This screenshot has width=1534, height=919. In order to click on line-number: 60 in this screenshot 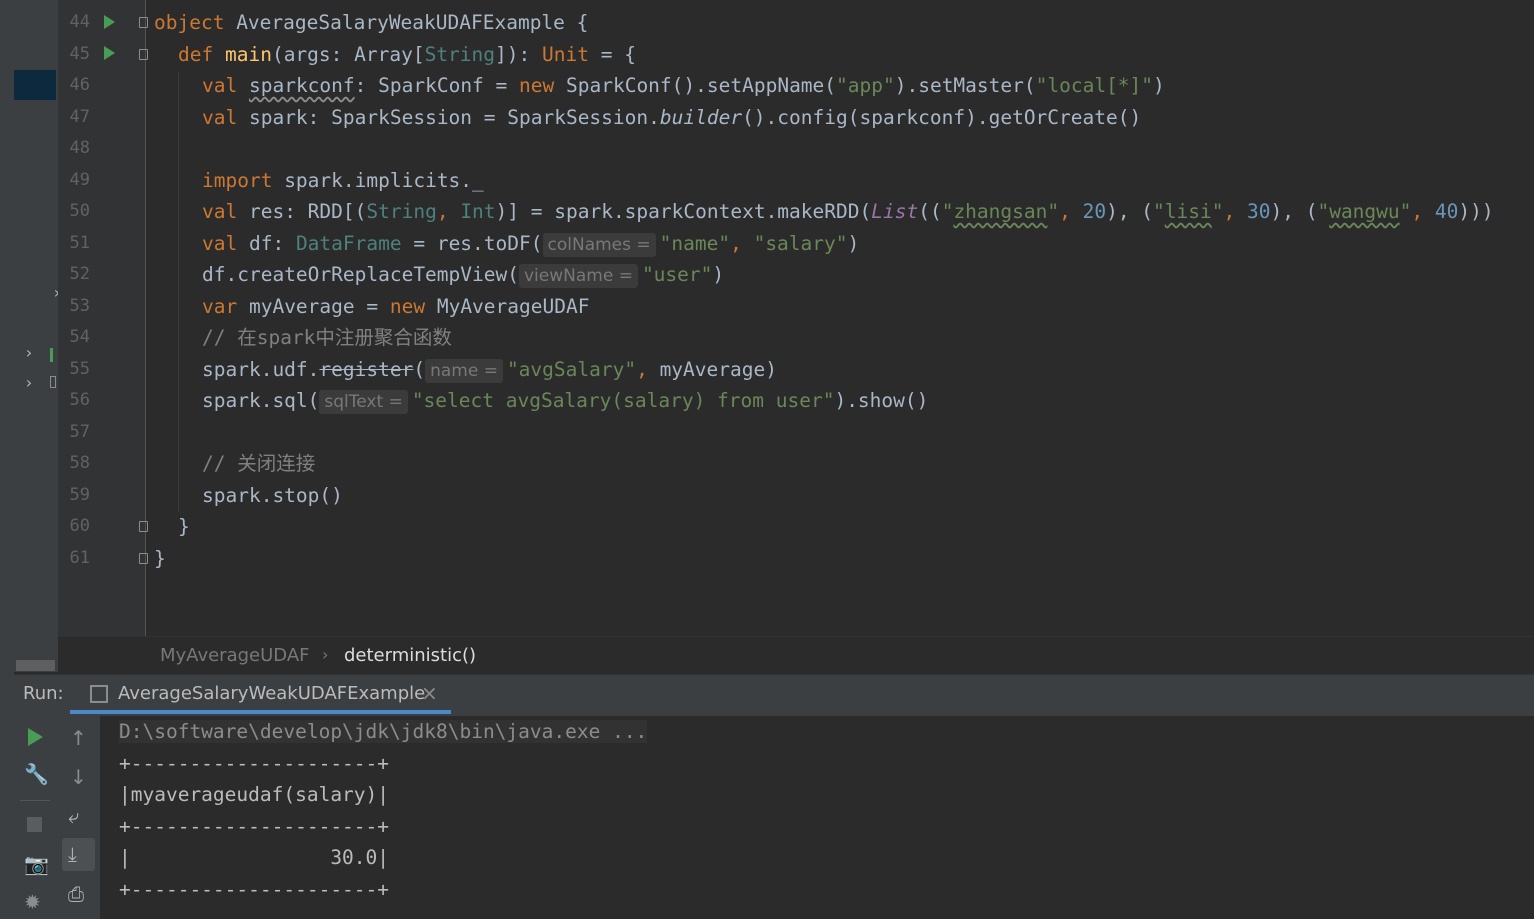, I will do `click(79, 526)`.